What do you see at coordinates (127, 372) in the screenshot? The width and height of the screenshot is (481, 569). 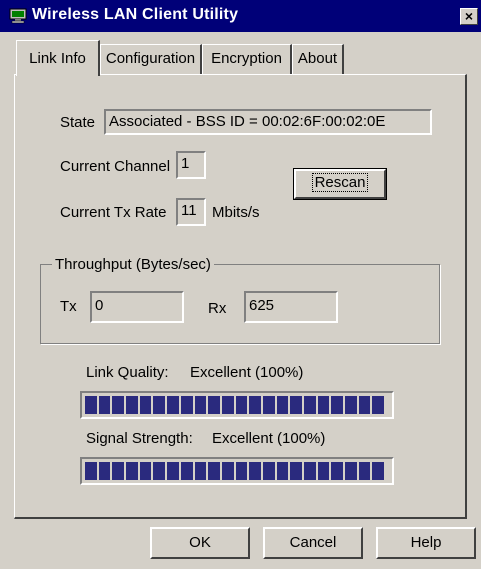 I see `link-quality-label: Link Quality:` at bounding box center [127, 372].